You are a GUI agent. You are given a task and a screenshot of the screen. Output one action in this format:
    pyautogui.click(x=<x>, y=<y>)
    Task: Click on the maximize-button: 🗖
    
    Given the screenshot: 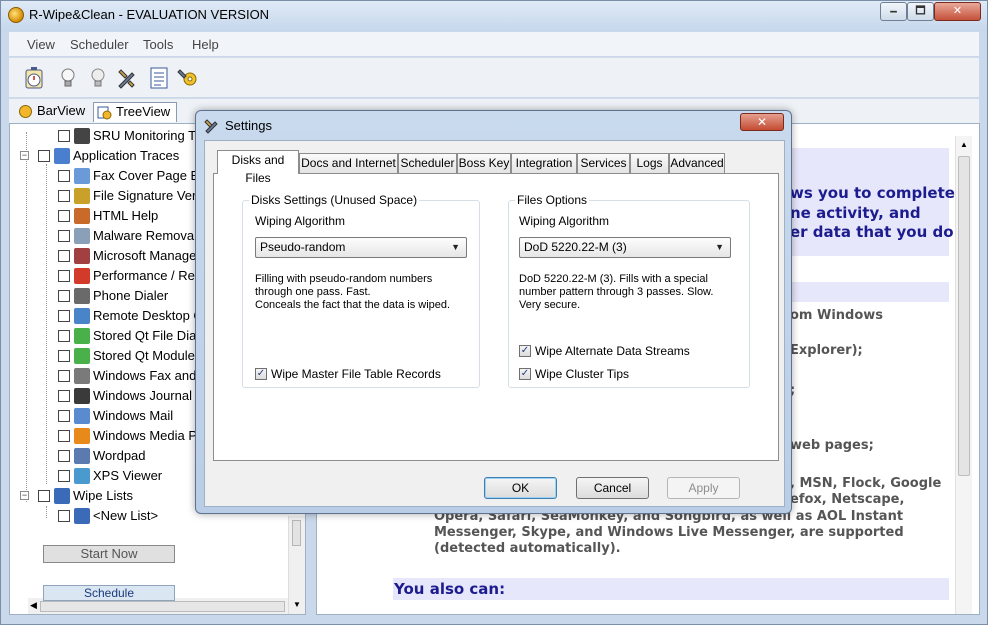 What is the action you would take?
    pyautogui.click(x=920, y=11)
    